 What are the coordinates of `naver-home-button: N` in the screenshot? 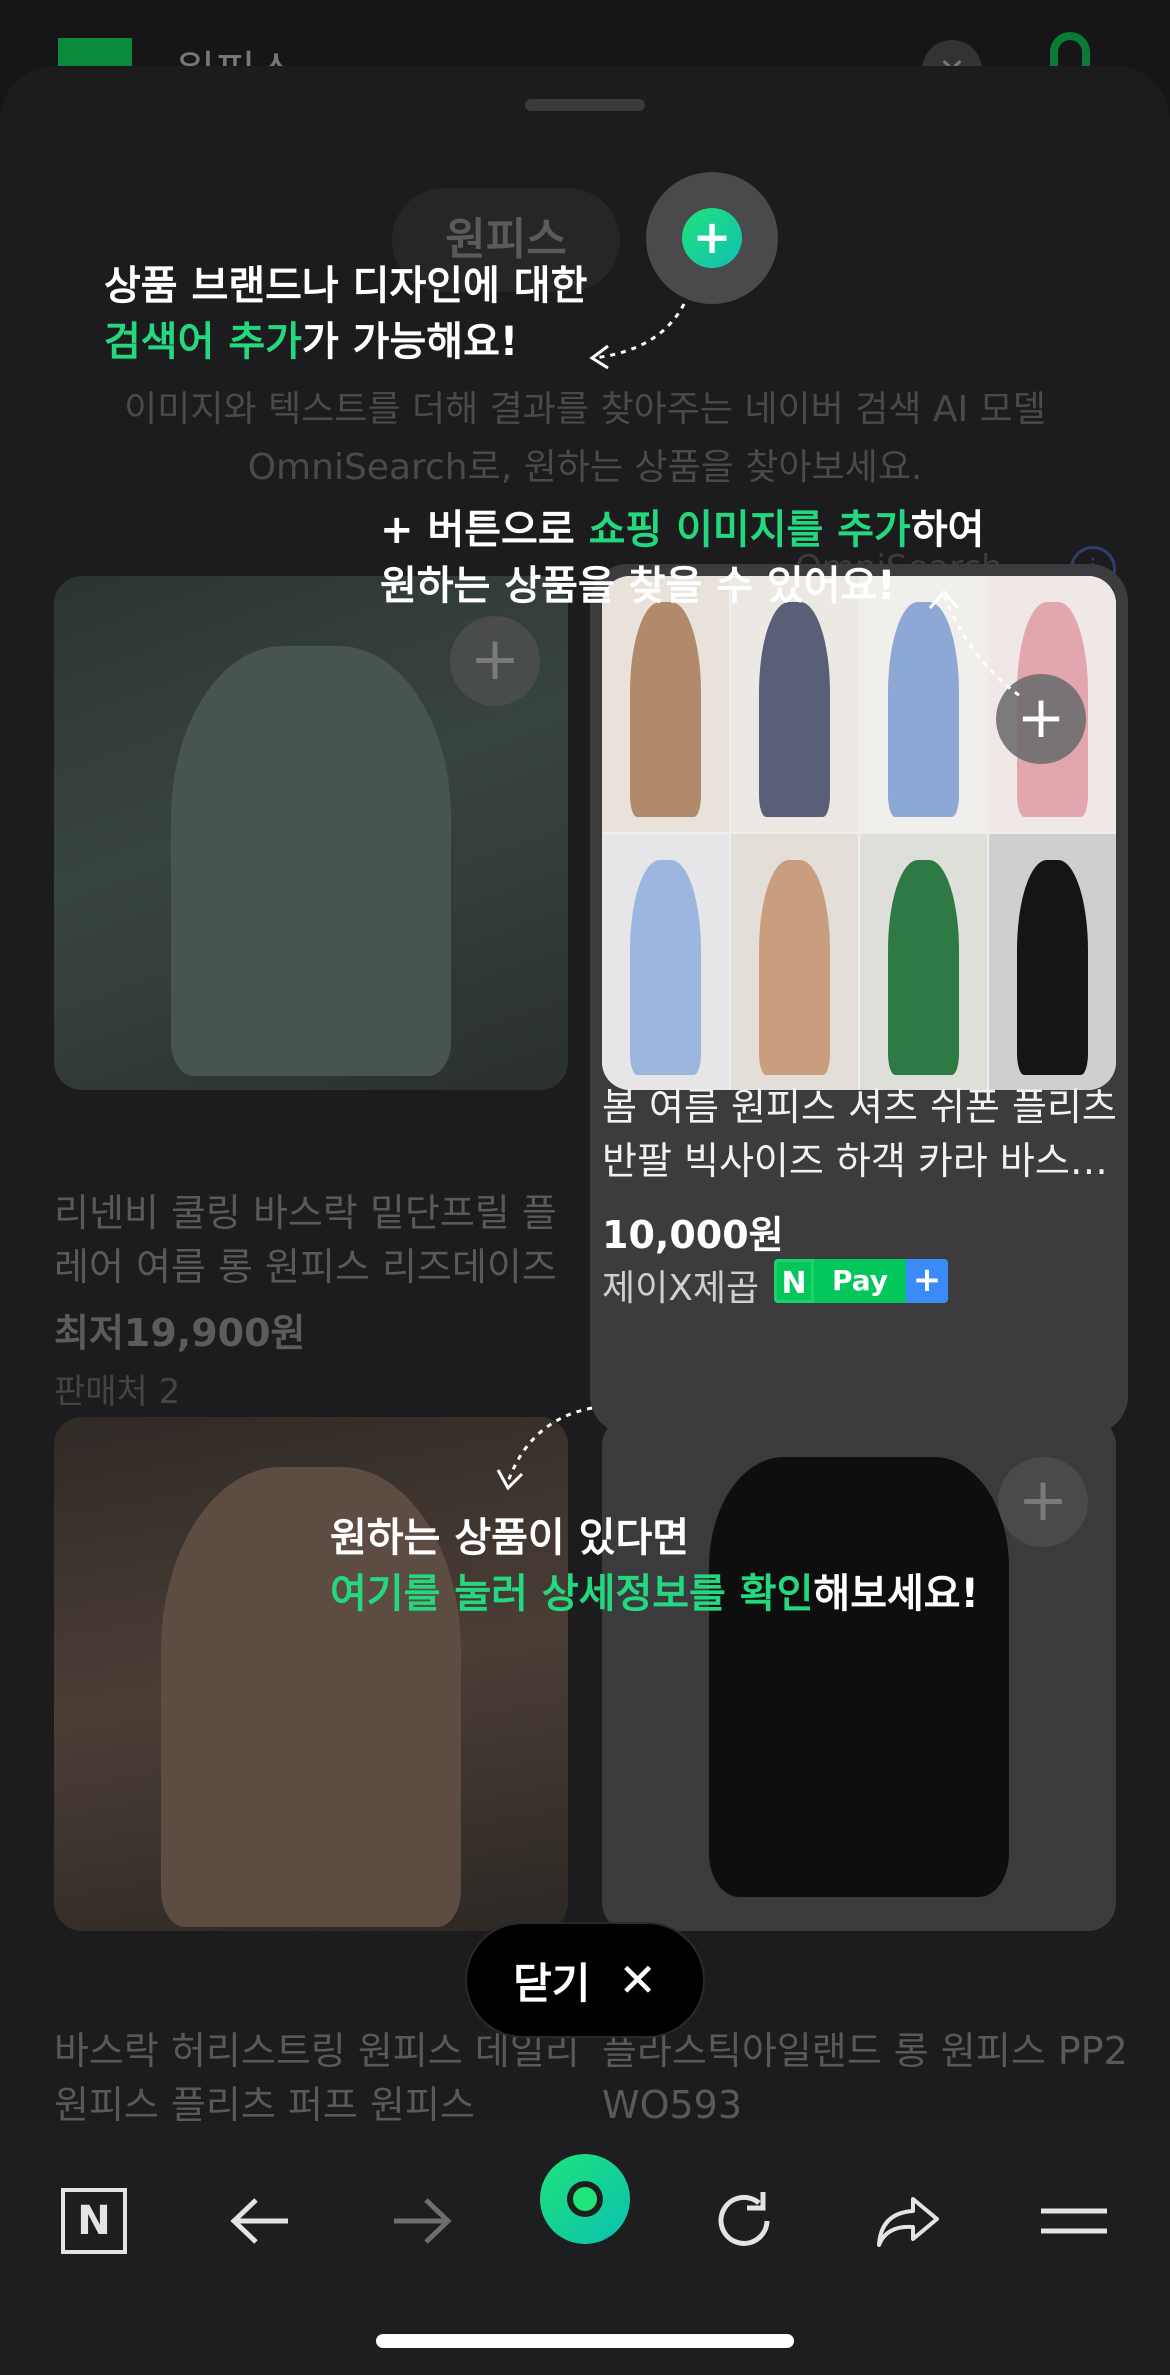 It's located at (94, 2221).